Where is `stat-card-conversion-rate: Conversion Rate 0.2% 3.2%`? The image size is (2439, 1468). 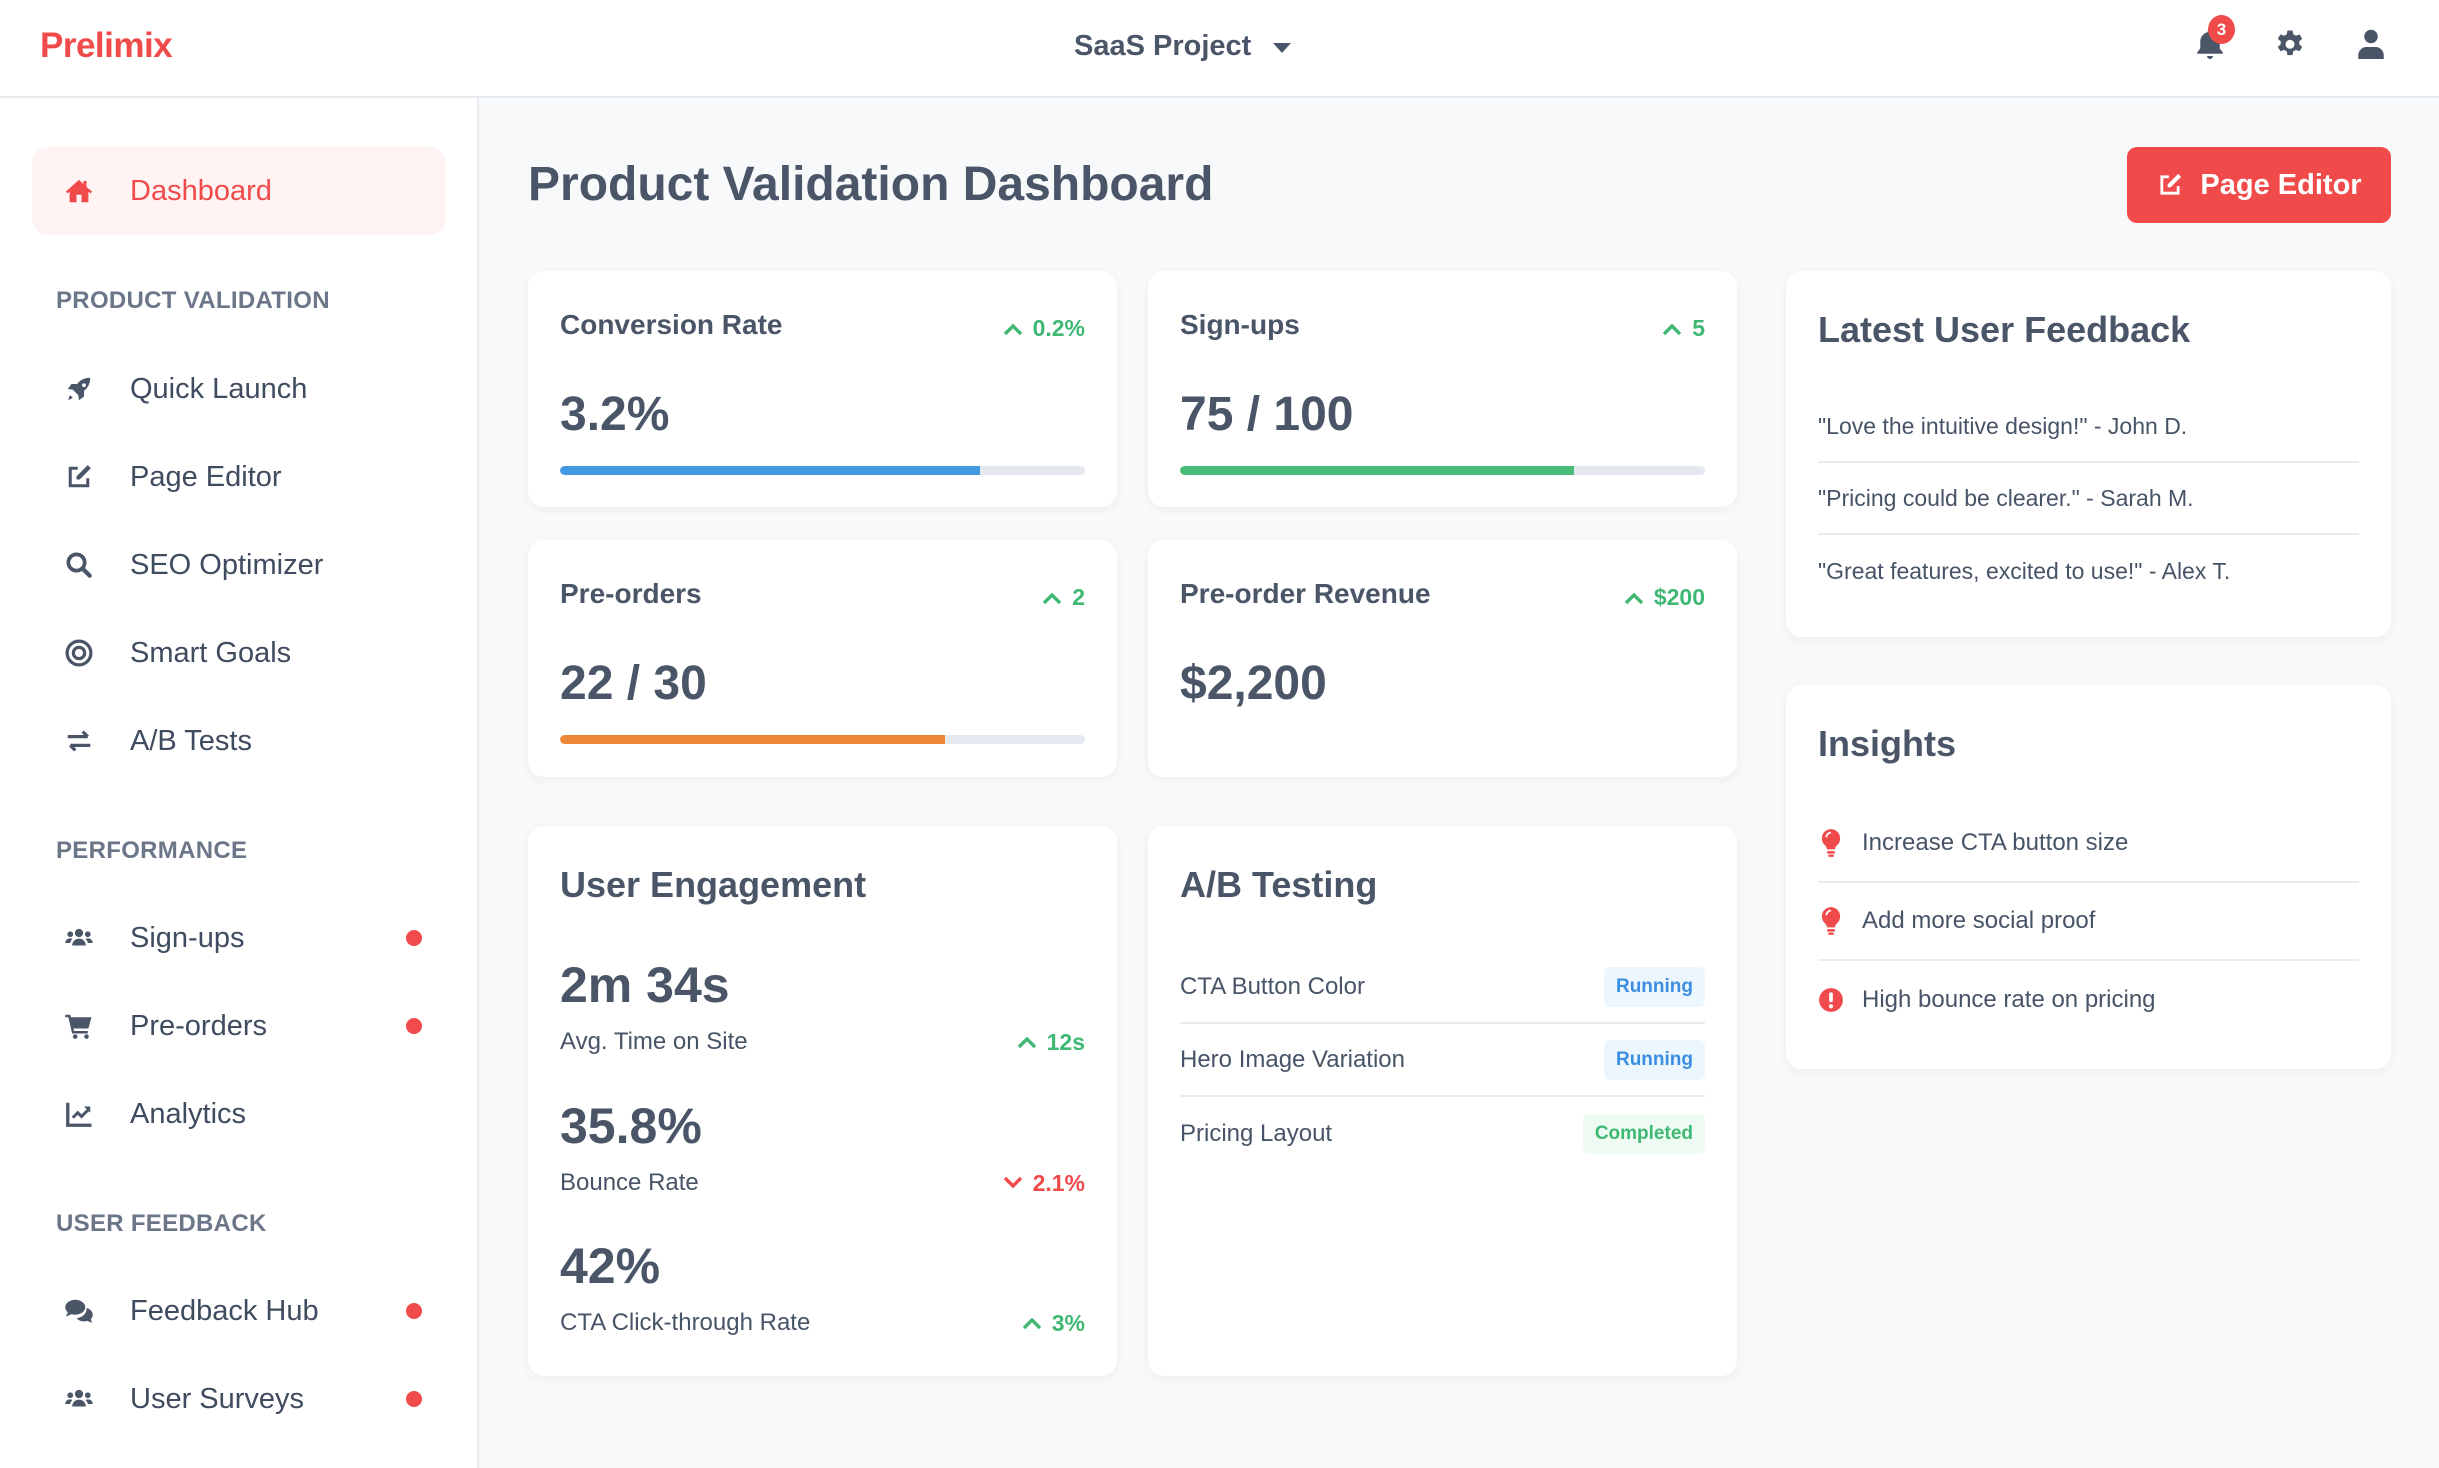
stat-card-conversion-rate: Conversion Rate 0.2% 3.2% is located at coordinates (822, 389).